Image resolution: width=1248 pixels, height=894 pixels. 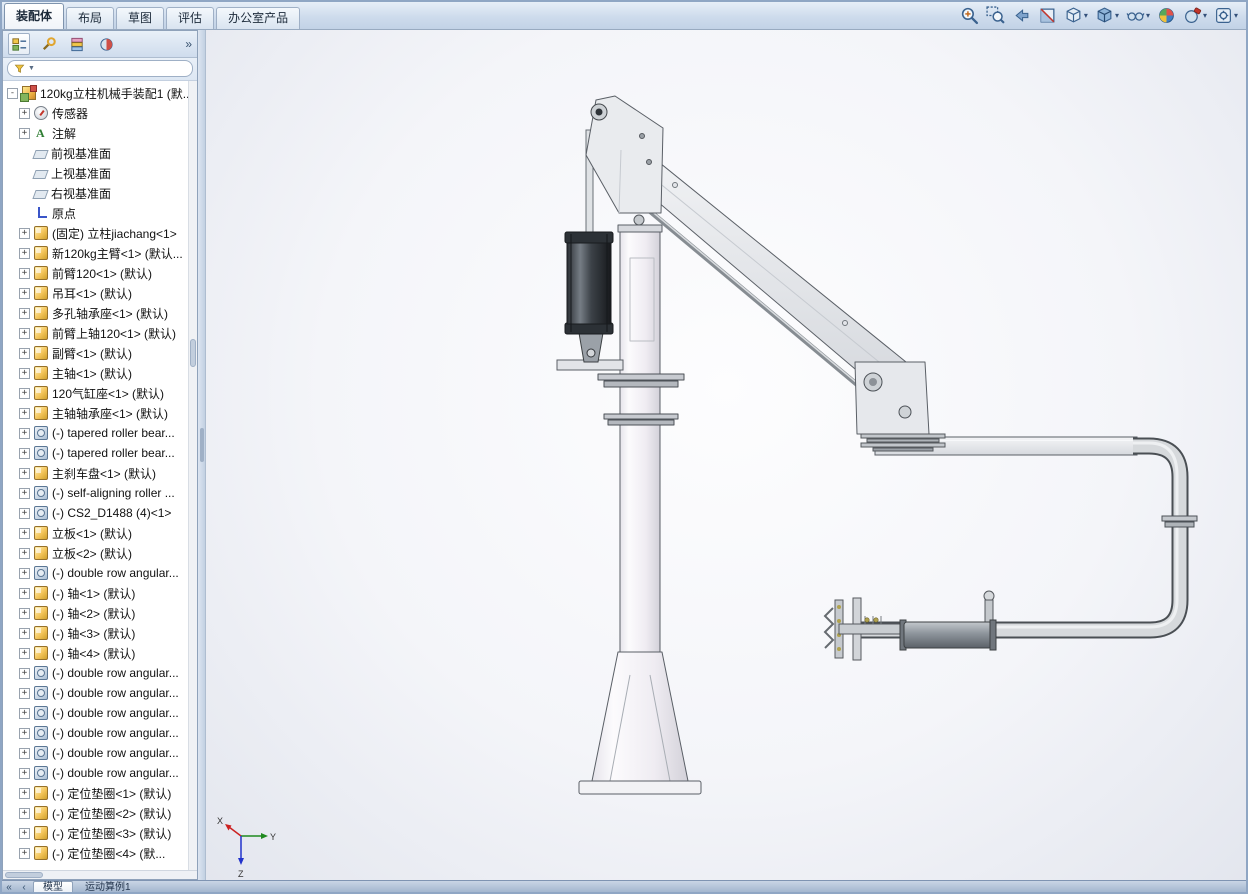 What do you see at coordinates (100, 233) in the screenshot?
I see `tree-item: (固定) 立柱jiachang<1>` at bounding box center [100, 233].